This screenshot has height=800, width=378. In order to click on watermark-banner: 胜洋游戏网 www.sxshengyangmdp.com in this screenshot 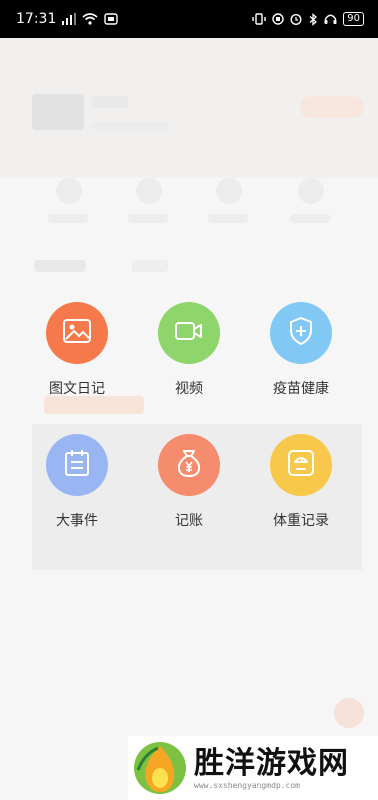, I will do `click(253, 768)`.